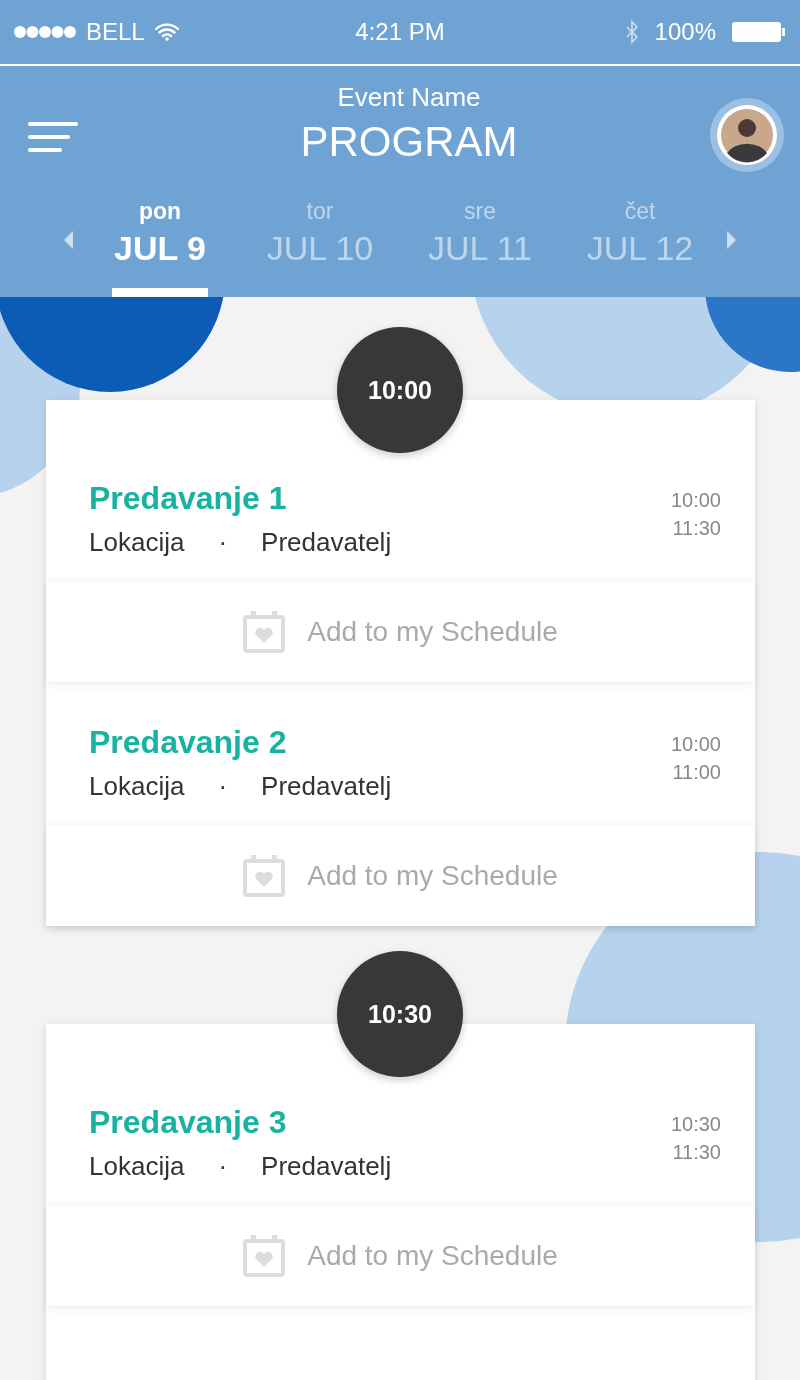  Describe the element at coordinates (747, 135) in the screenshot. I see `avatar` at that location.